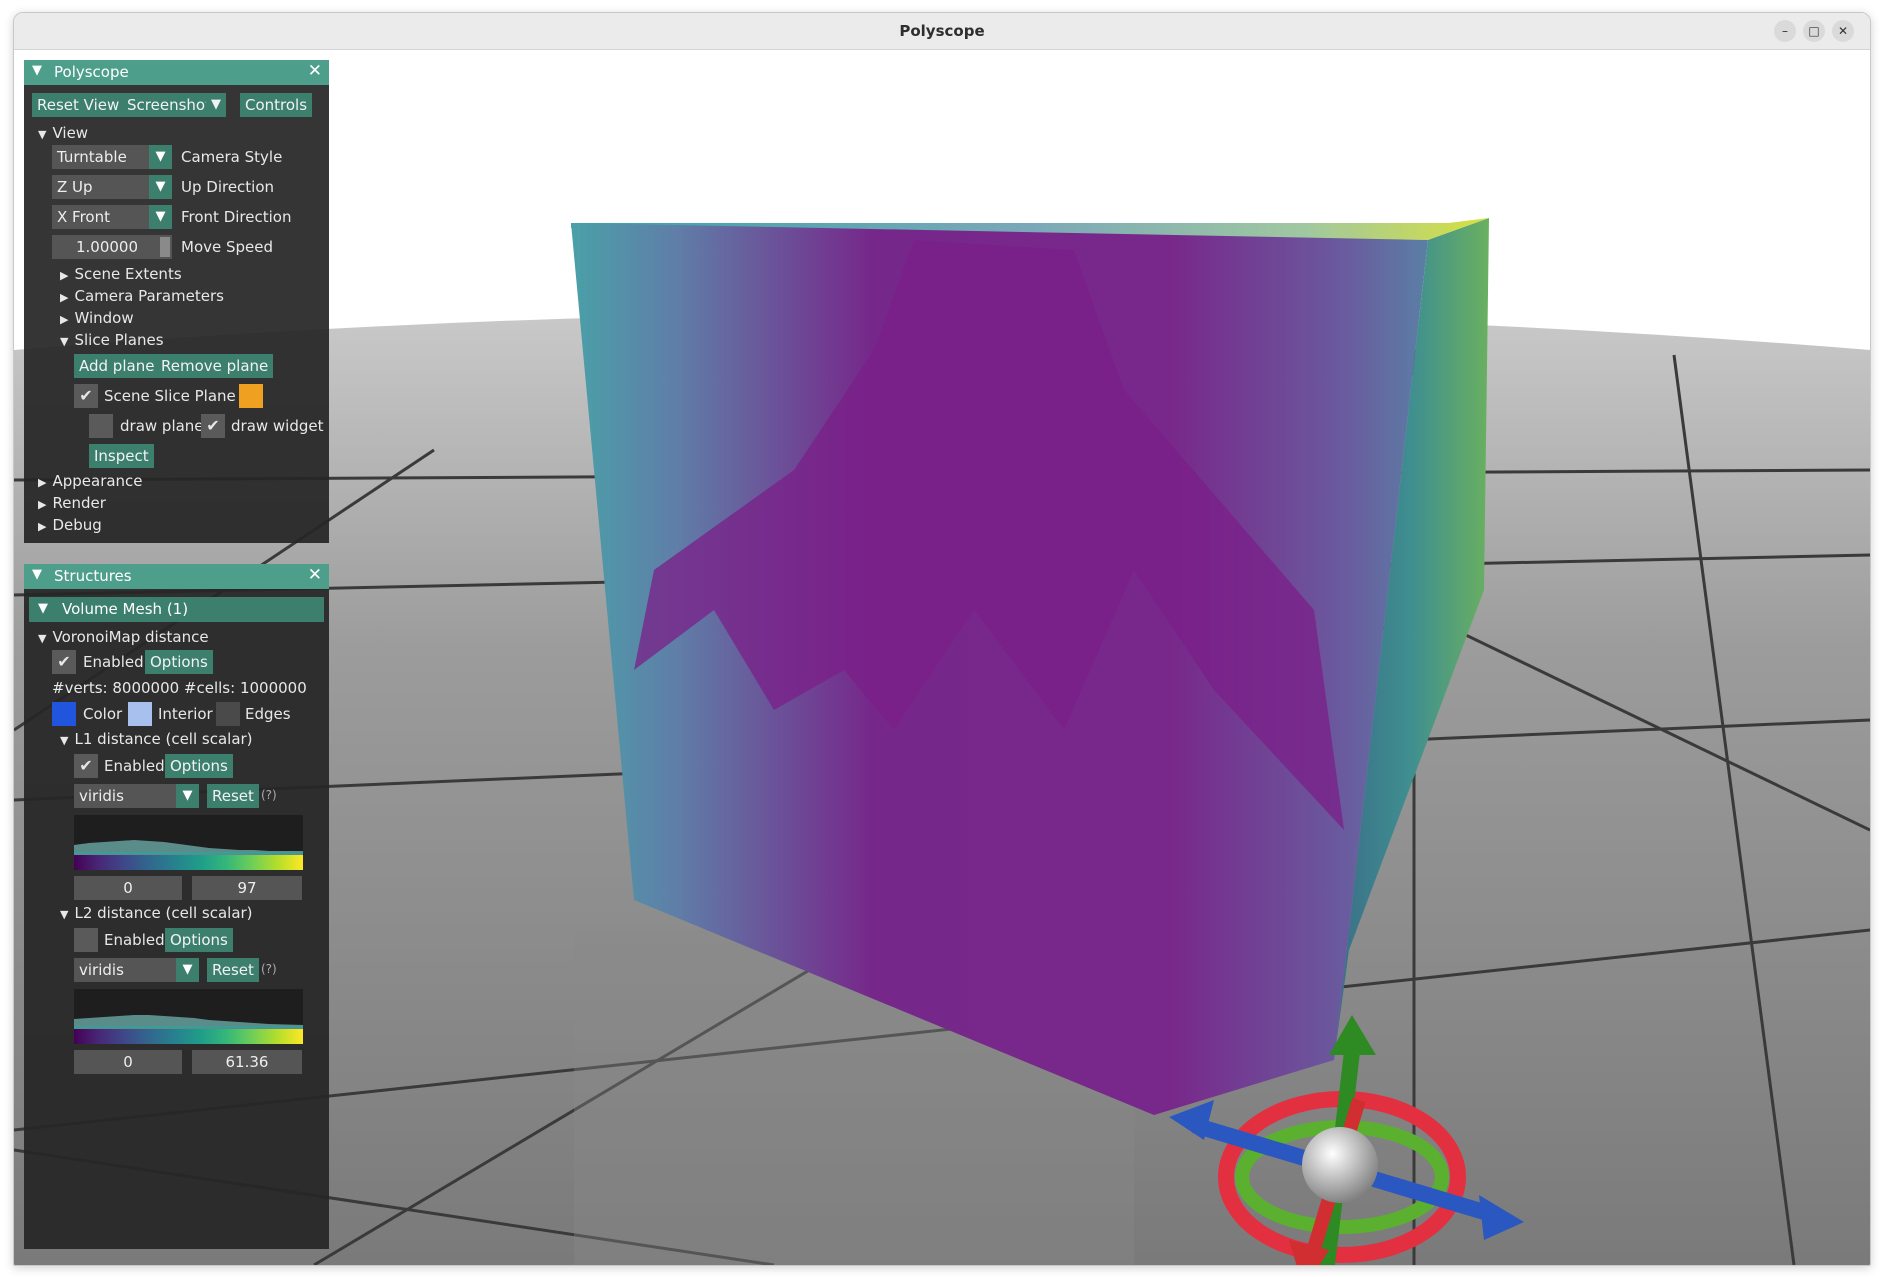 The width and height of the screenshot is (1882, 1277). I want to click on polyscope-panel-header: ▼ Polyscope ✕, so click(176, 72).